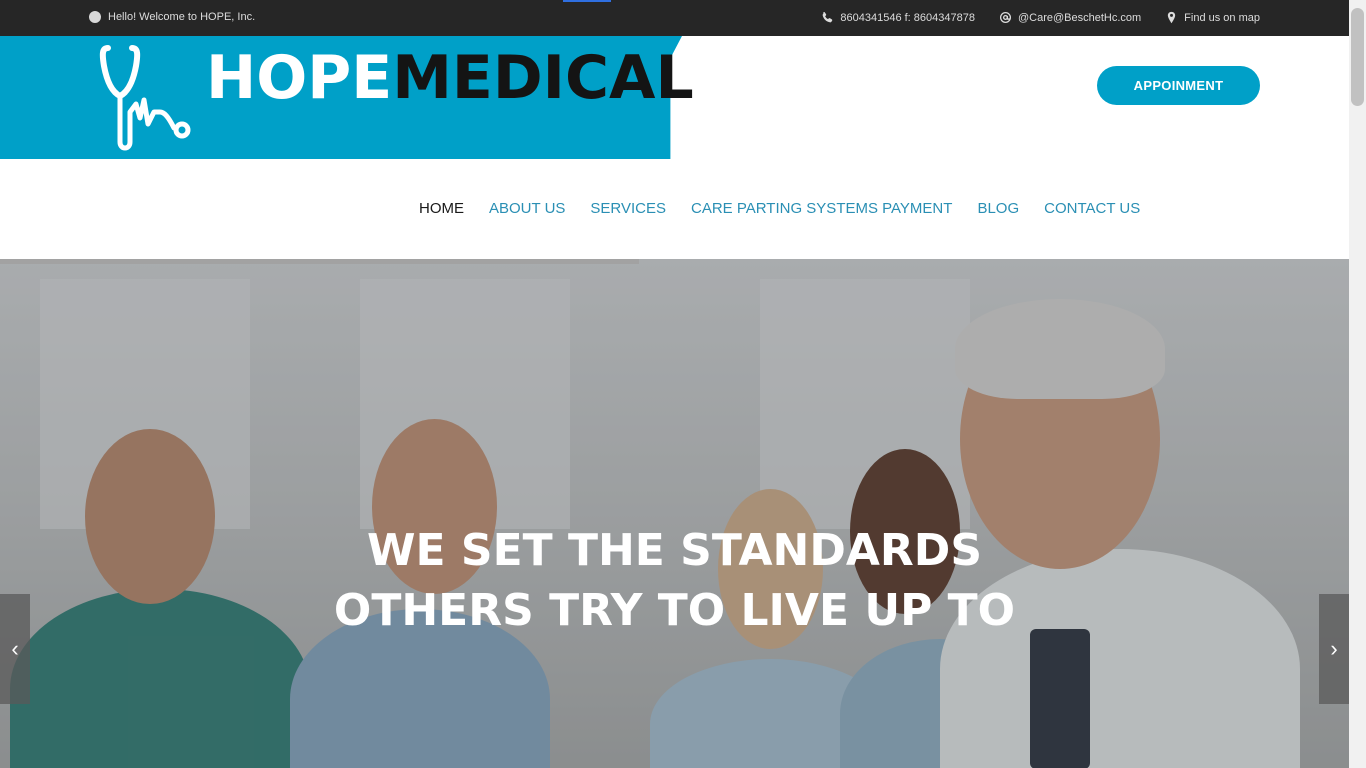  Describe the element at coordinates (150, 97) in the screenshot. I see `stethoscope-logo-icon` at that location.